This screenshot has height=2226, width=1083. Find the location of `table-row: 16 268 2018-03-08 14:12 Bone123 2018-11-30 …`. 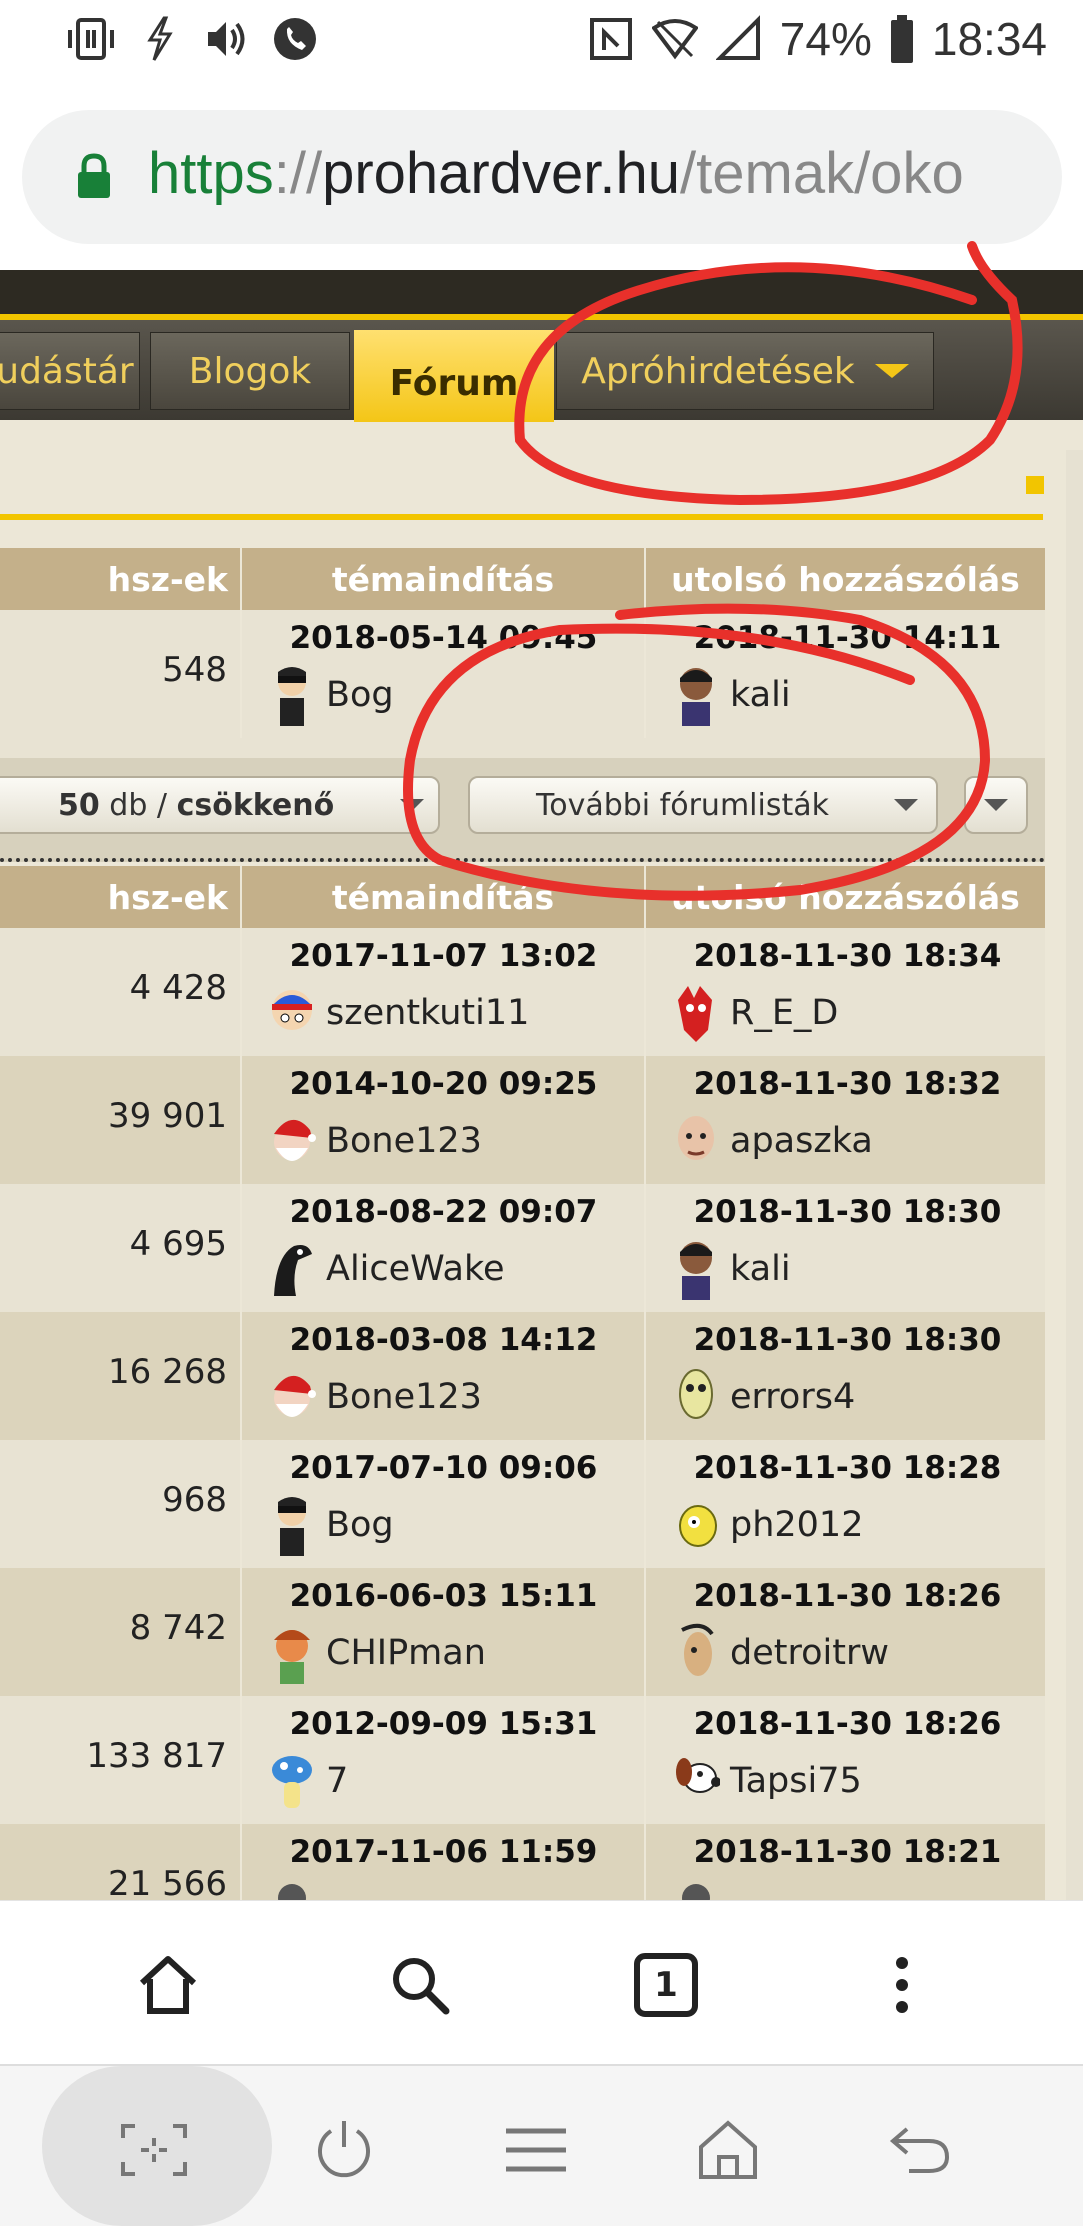

table-row: 16 268 2018-03-08 14:12 Bone123 2018-11-30 … is located at coordinates (522, 1376).